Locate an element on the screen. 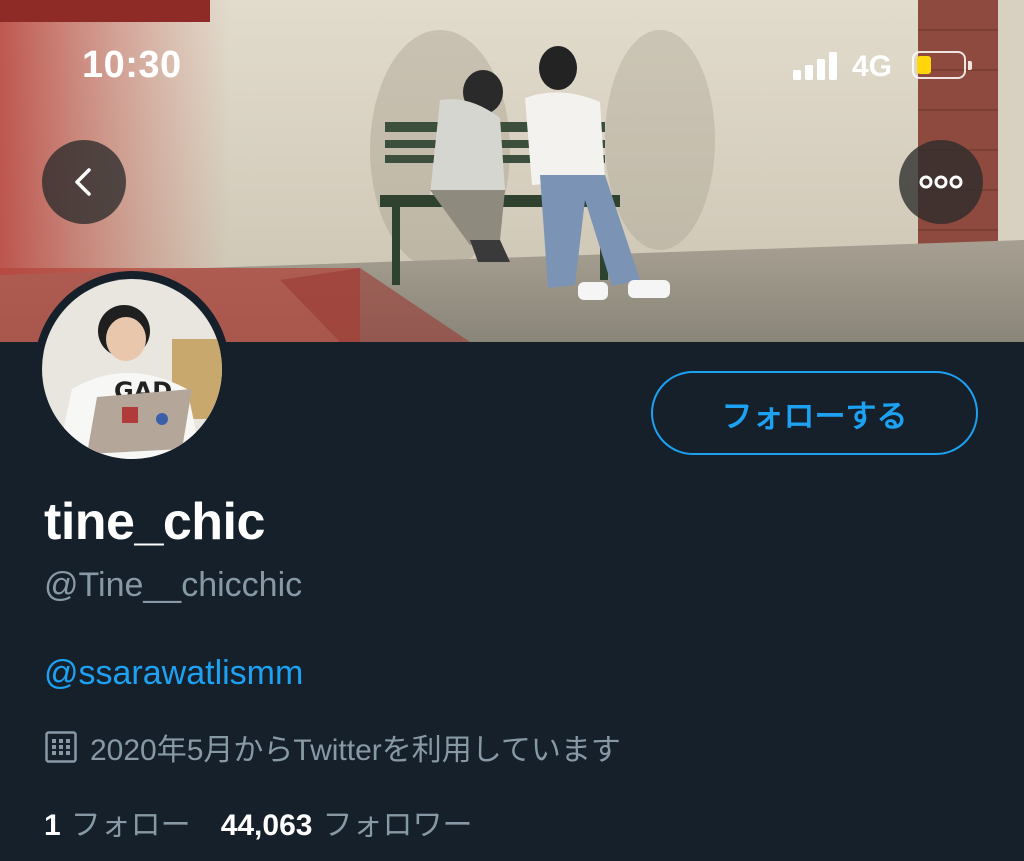  avatar-photo: GAD is located at coordinates (132, 369).